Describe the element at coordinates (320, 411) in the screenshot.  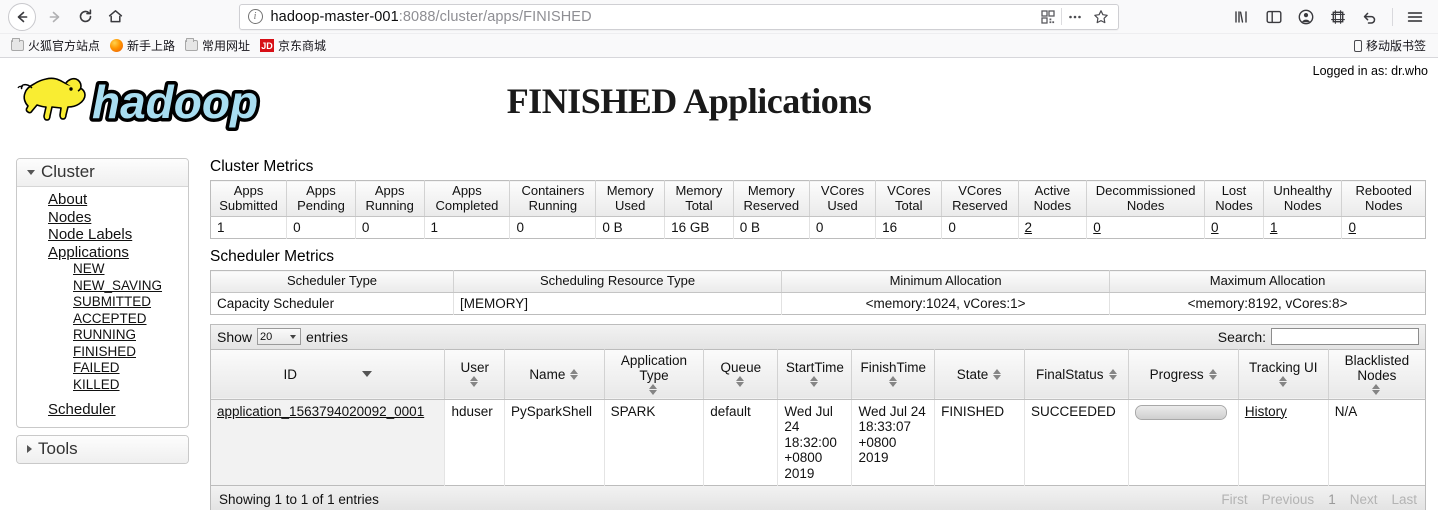
I see `application-id-link: application_1563794020092_0001` at that location.